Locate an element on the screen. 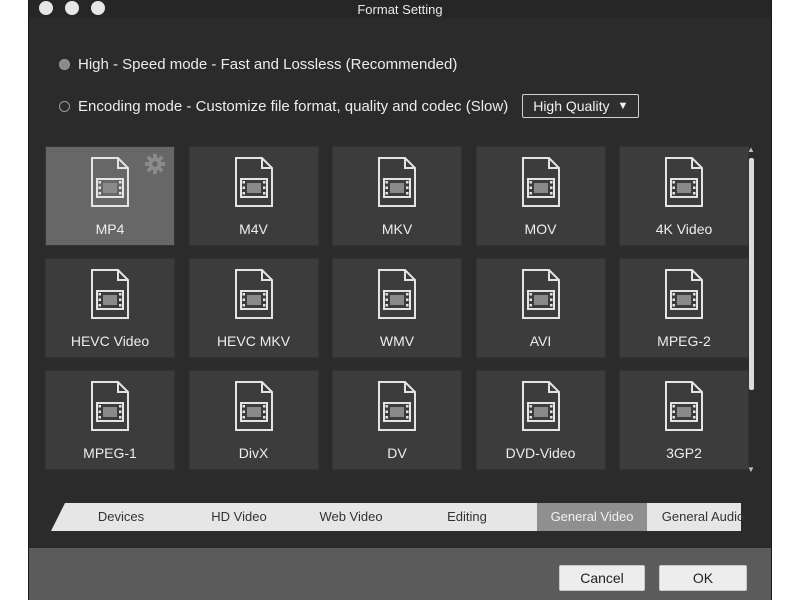 Image resolution: width=800 pixels, height=600 pixels. tab-general-audio: General Audio is located at coordinates (703, 517).